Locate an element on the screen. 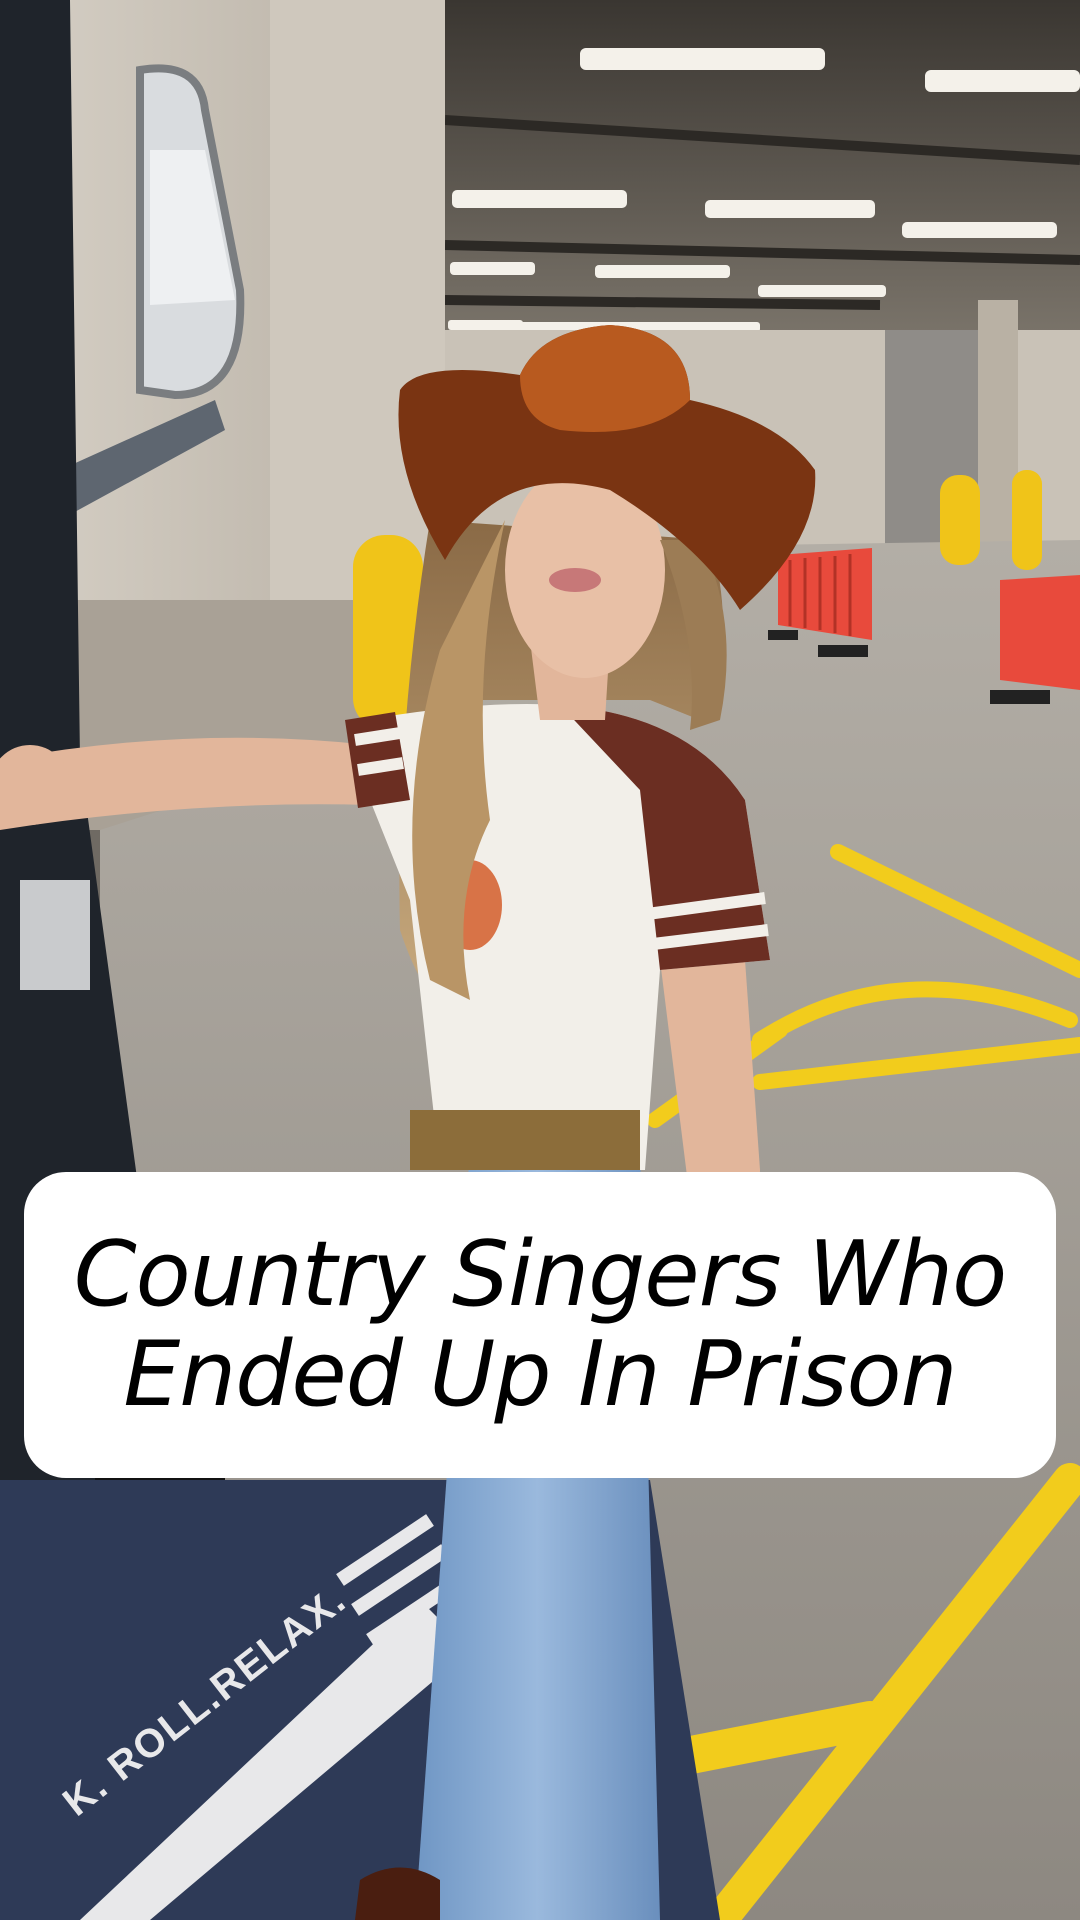 The width and height of the screenshot is (1080, 1920). caption-line-1: Country Singers Who is located at coordinates (540, 1274).